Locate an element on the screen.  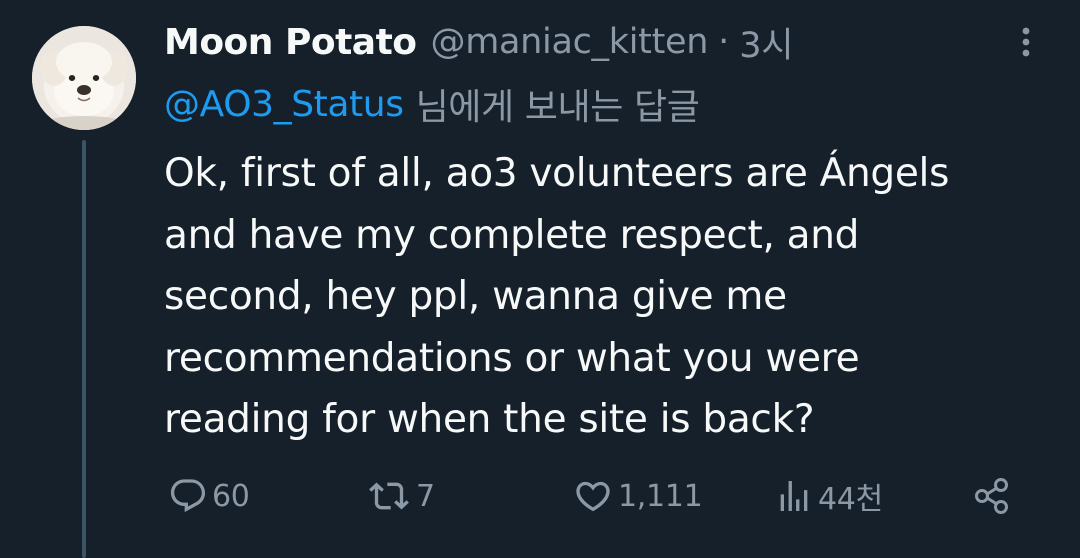
avatar-puppy-image is located at coordinates (84, 78).